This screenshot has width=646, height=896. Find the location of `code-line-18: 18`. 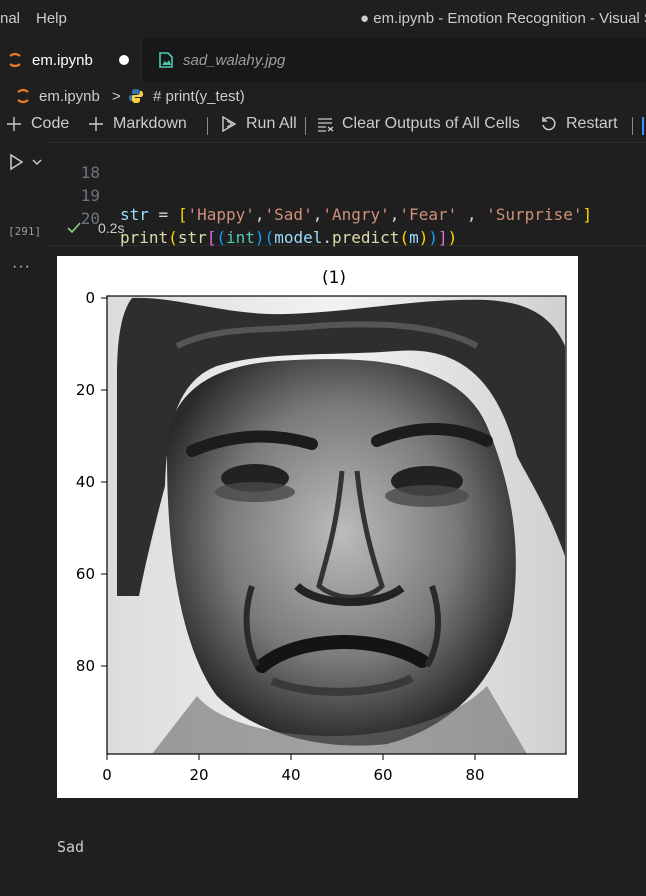

code-line-18: 18 is located at coordinates (74, 163).